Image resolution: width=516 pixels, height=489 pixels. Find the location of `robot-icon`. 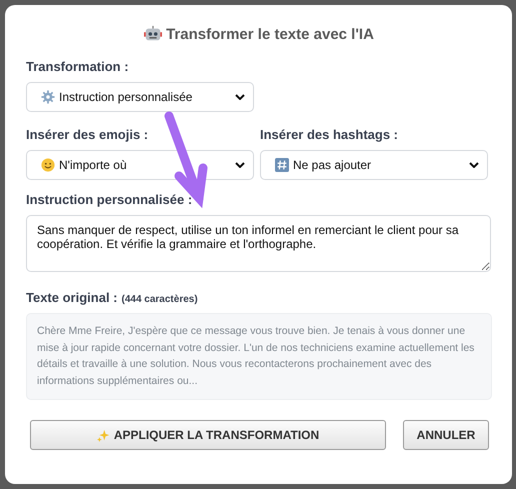

robot-icon is located at coordinates (153, 34).